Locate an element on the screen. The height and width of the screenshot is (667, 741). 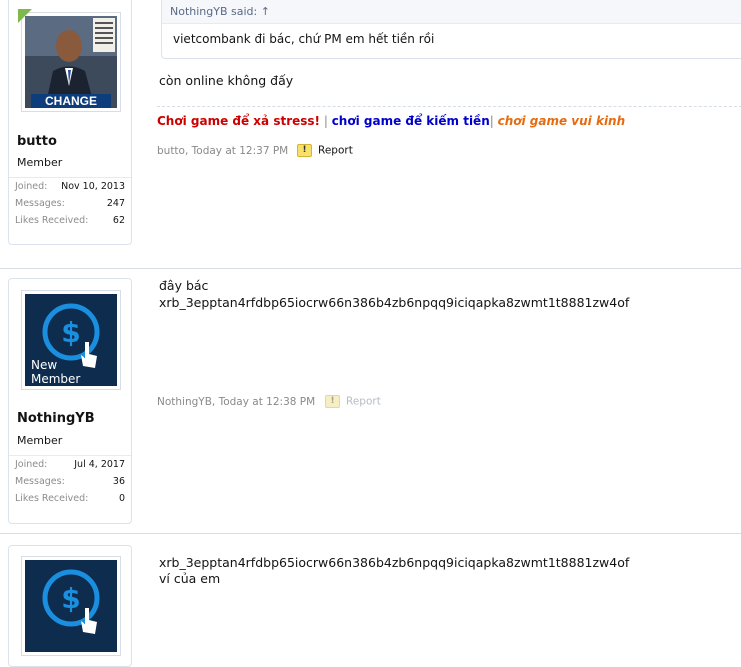
username: NothingYB is located at coordinates (56, 418).